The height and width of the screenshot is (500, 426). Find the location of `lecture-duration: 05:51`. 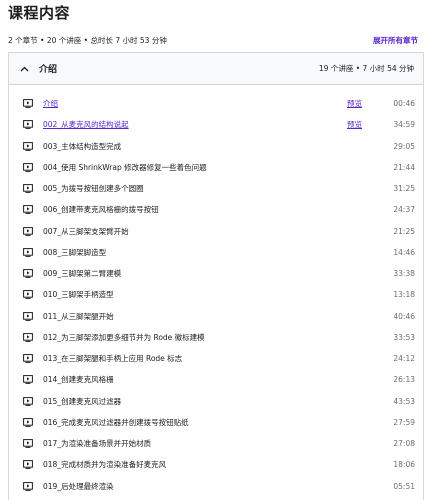

lecture-duration: 05:51 is located at coordinates (404, 486).